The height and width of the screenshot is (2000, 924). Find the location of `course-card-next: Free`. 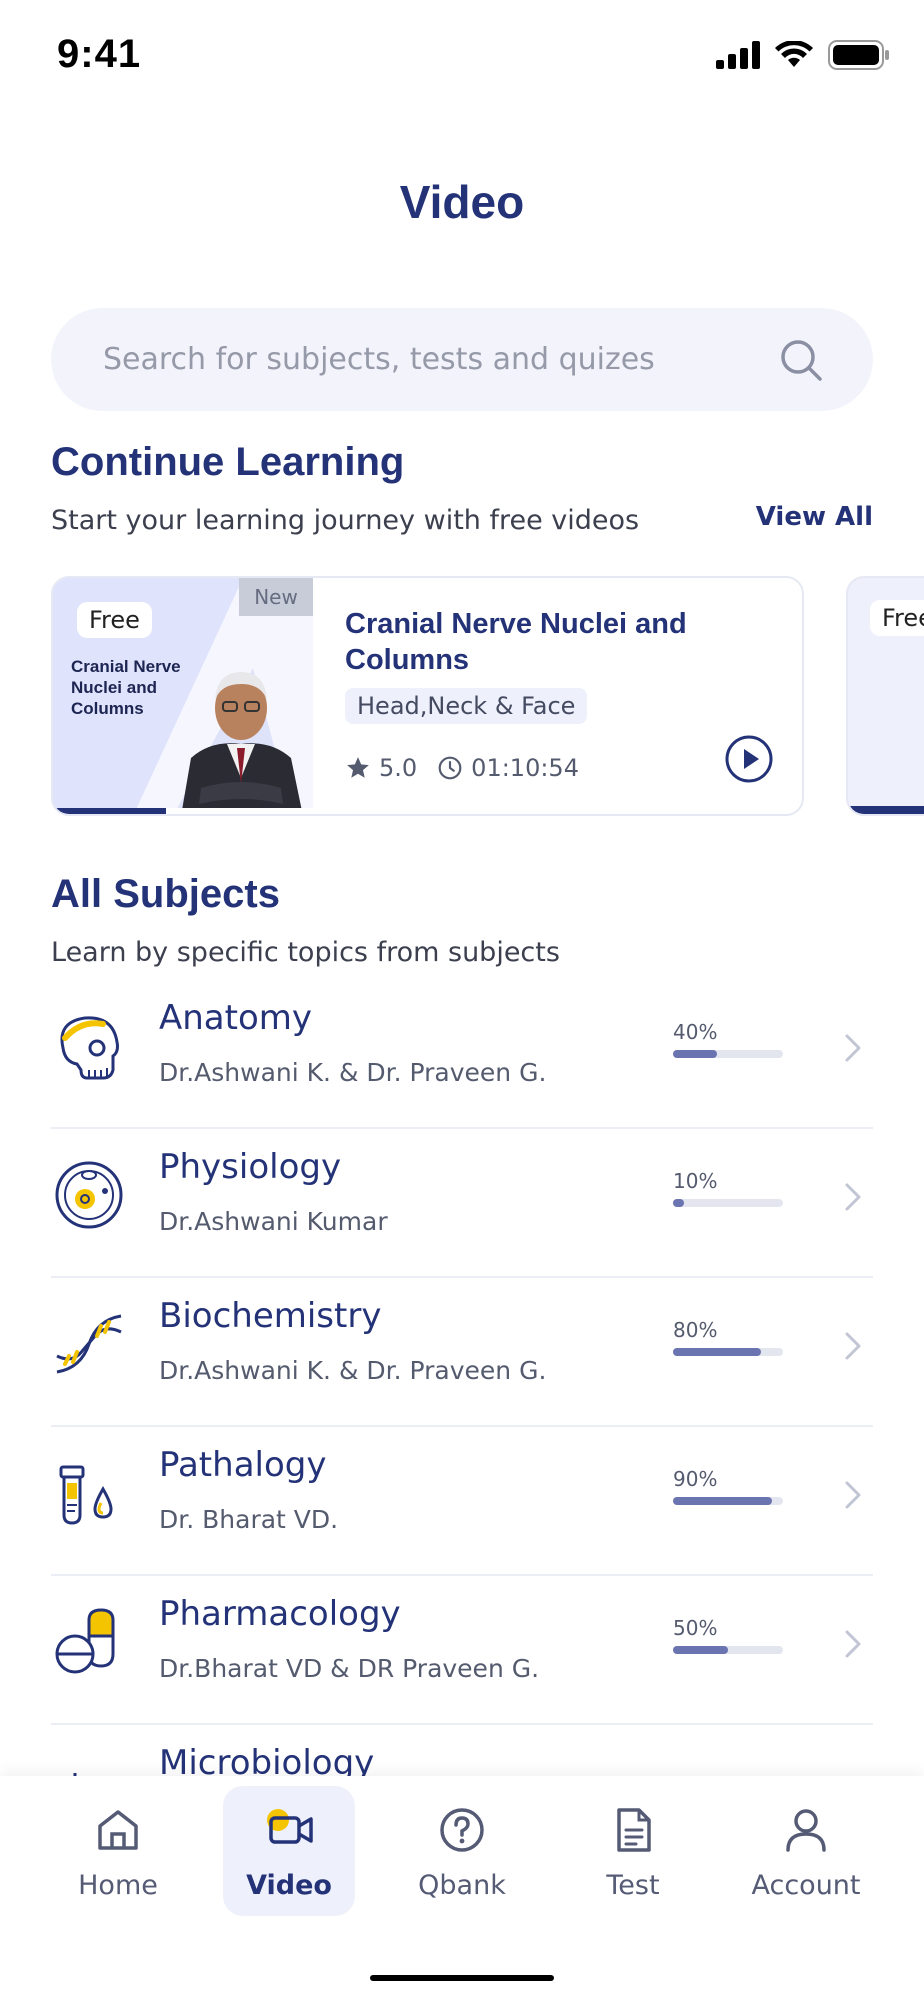

course-card-next: Free is located at coordinates (885, 696).